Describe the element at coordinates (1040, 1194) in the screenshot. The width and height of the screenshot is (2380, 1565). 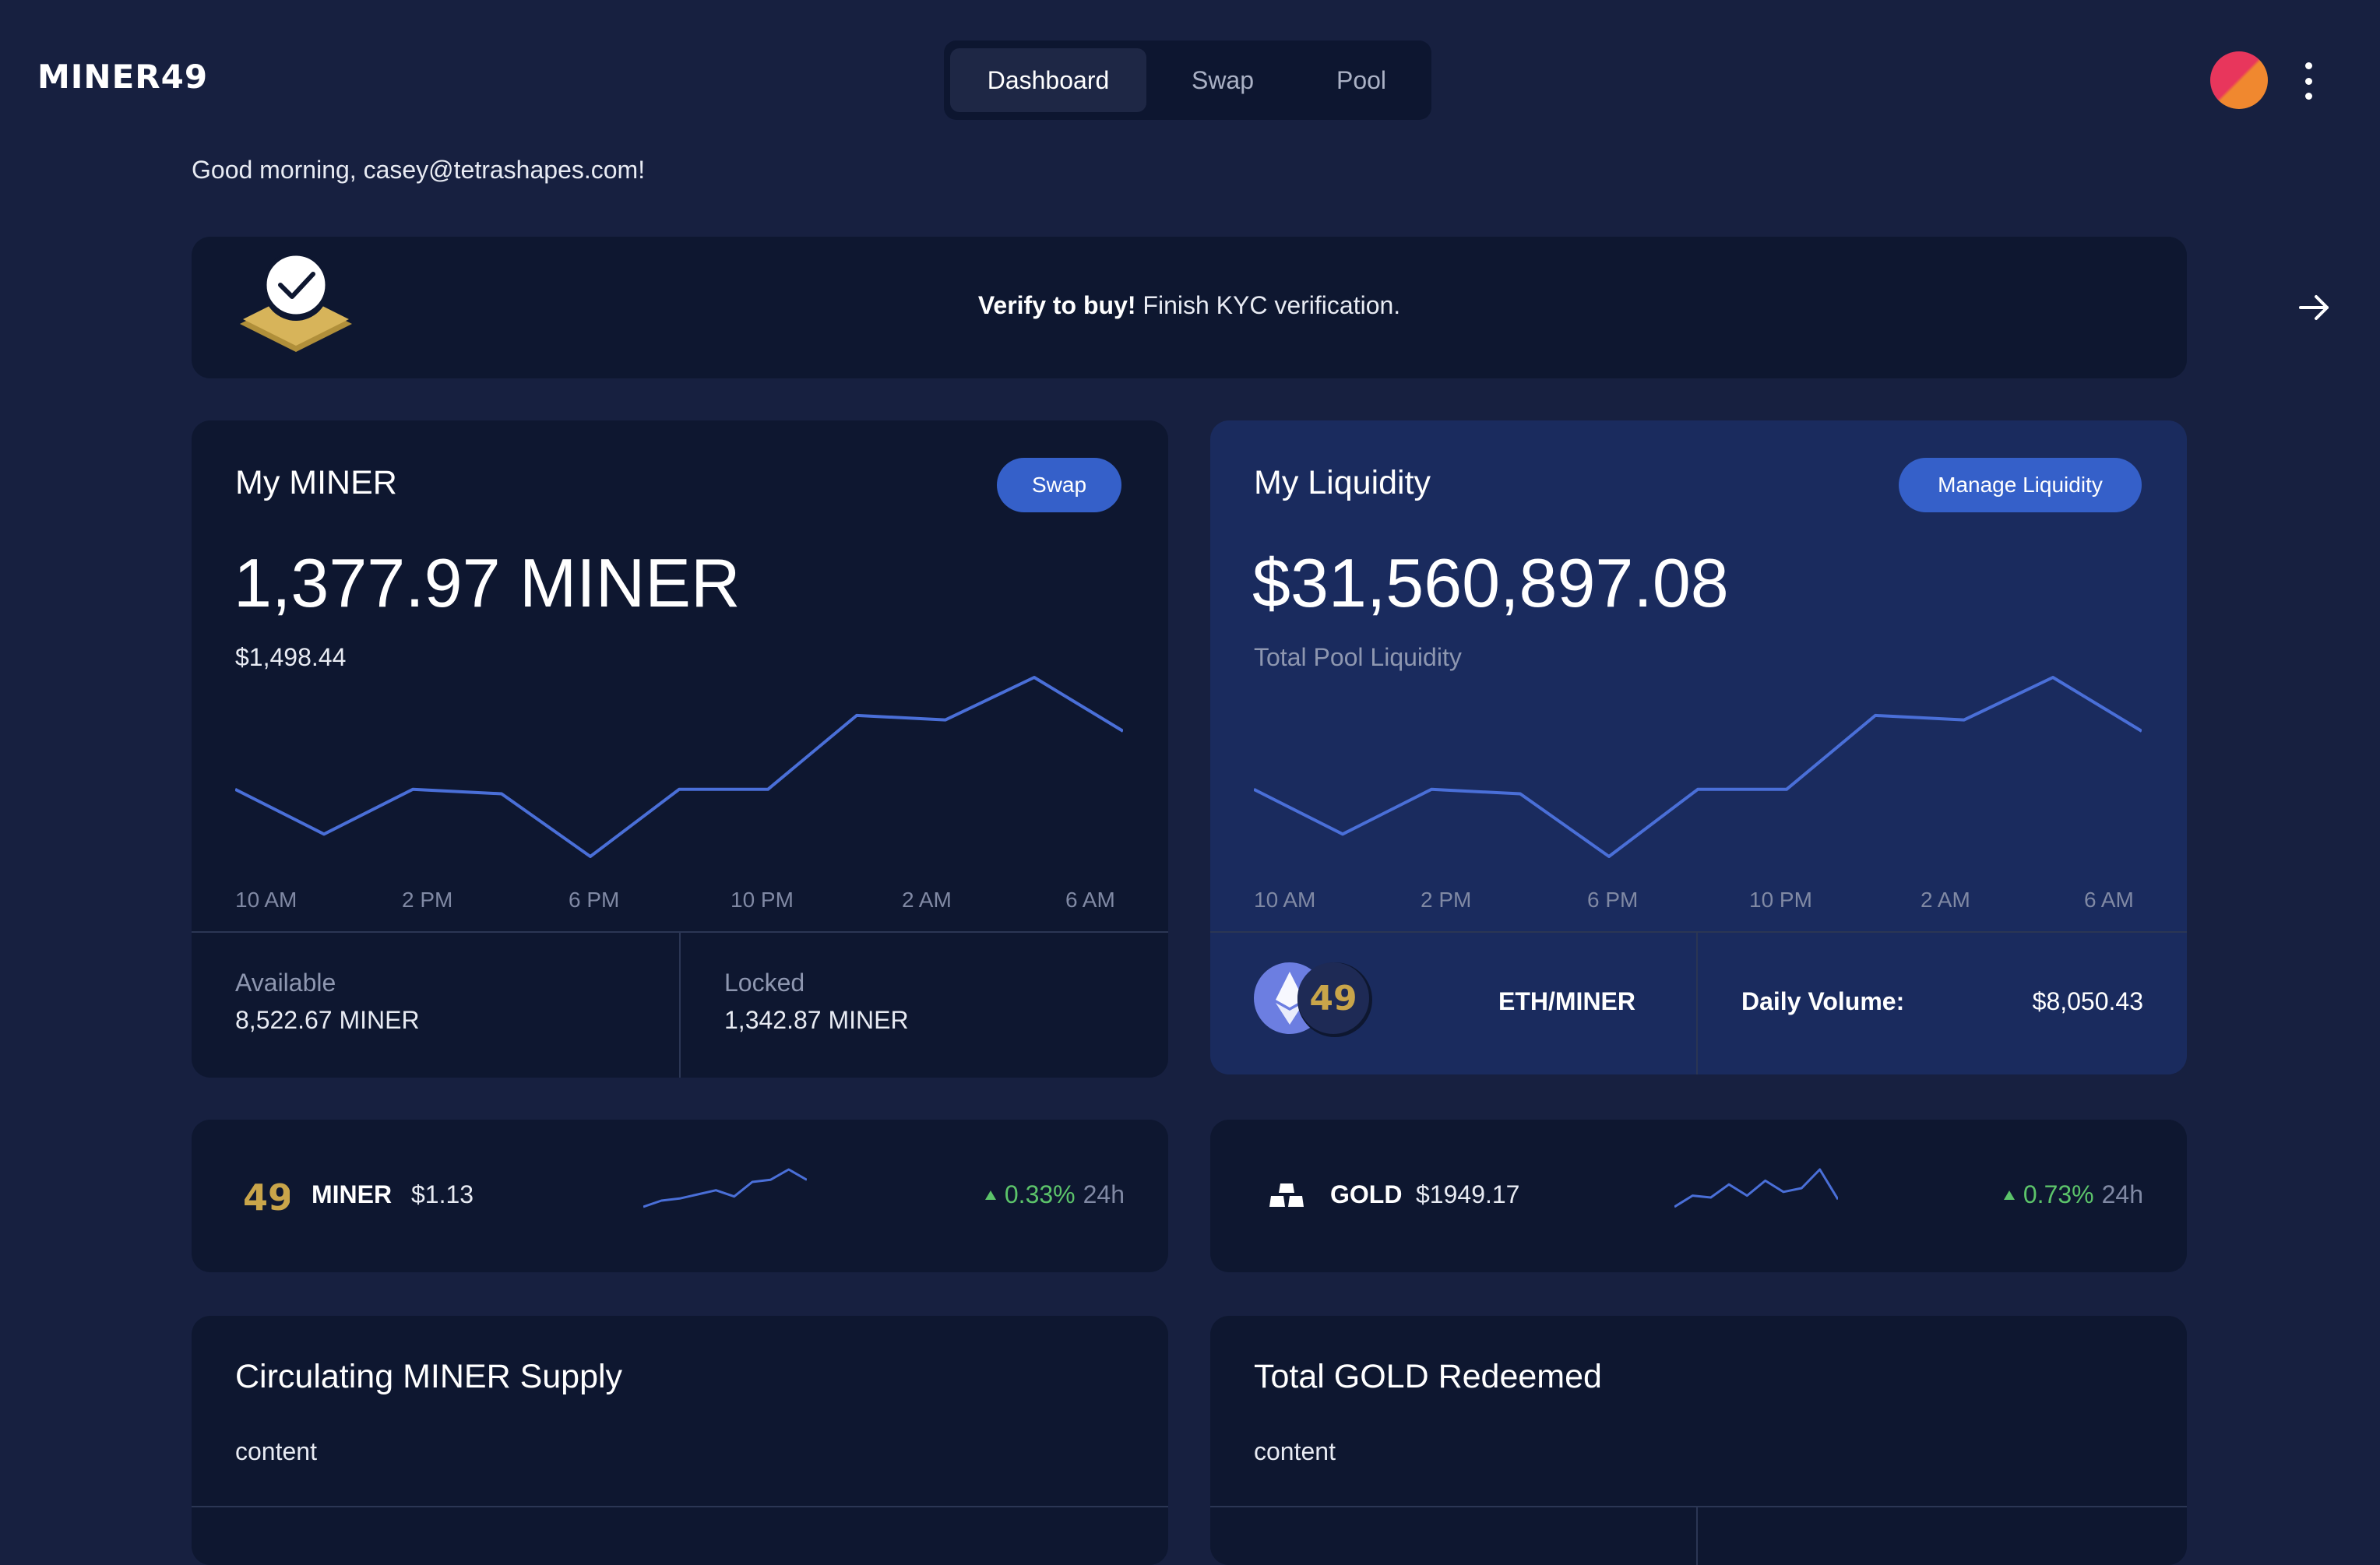
I see `ticker-change: 0.33%` at that location.